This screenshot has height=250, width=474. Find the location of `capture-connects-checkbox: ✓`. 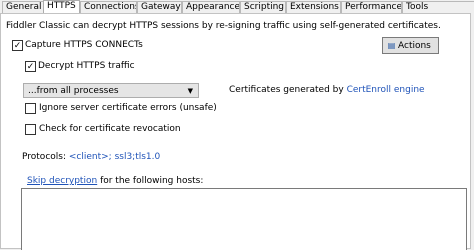

capture-connects-checkbox: ✓ is located at coordinates (17, 45).